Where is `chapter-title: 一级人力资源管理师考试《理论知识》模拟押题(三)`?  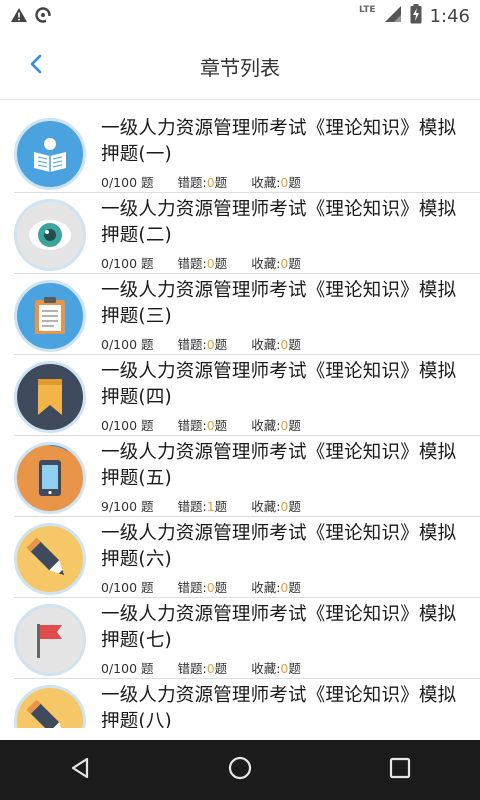 chapter-title: 一级人力资源管理师考试《理论知识》模拟押题(三) is located at coordinates (279, 303).